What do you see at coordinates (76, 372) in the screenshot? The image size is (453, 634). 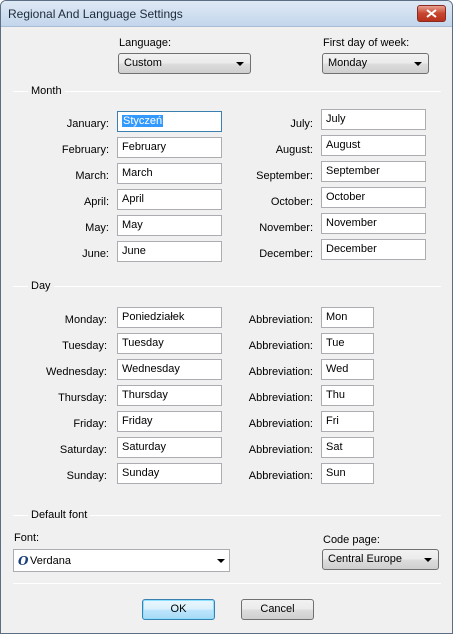 I see `day-label: Wednesday:` at bounding box center [76, 372].